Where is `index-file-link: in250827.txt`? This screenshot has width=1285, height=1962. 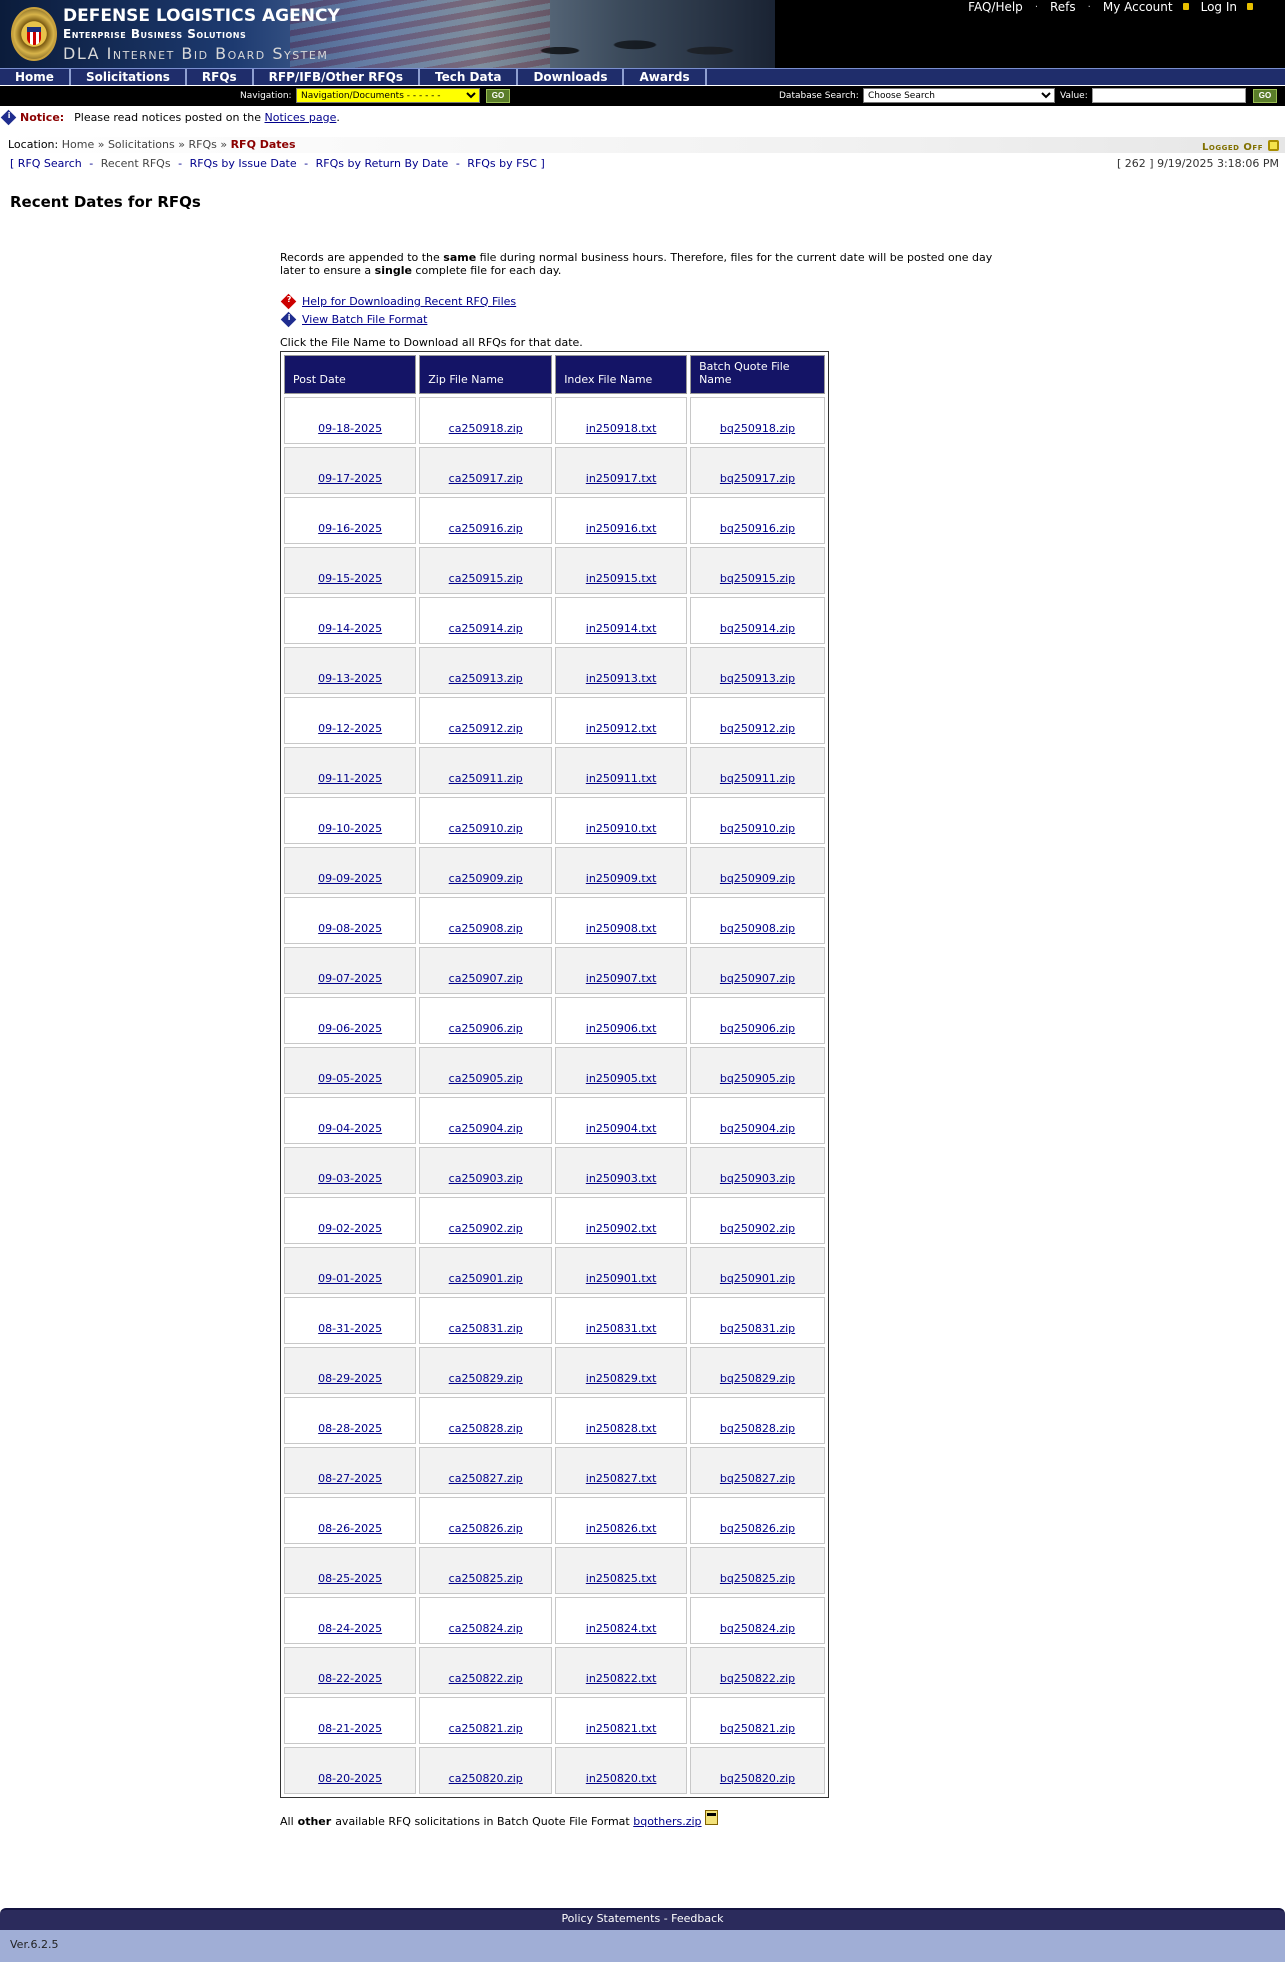
index-file-link: in250827.txt is located at coordinates (621, 1478).